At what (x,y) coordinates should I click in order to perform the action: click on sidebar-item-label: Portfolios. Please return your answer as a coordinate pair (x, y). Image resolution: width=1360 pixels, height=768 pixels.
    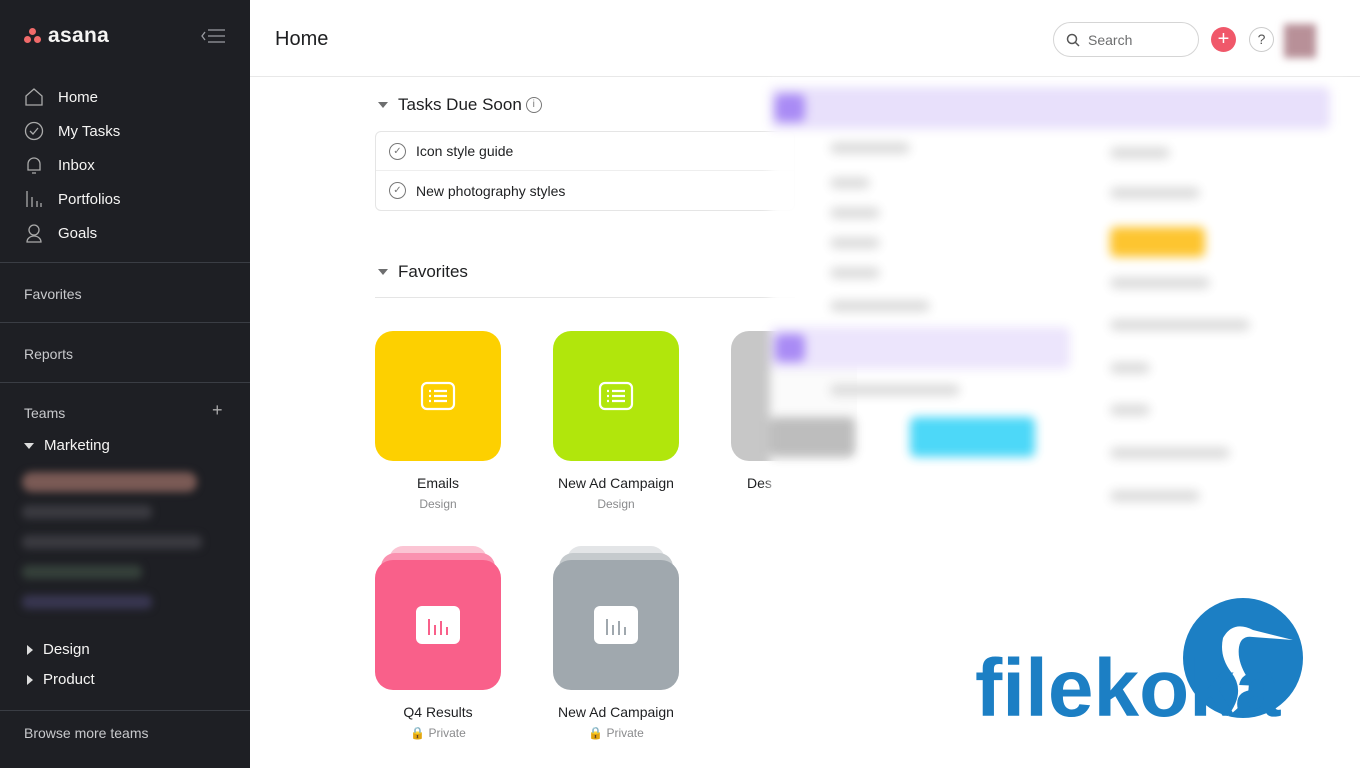
    Looking at the image, I should click on (89, 199).